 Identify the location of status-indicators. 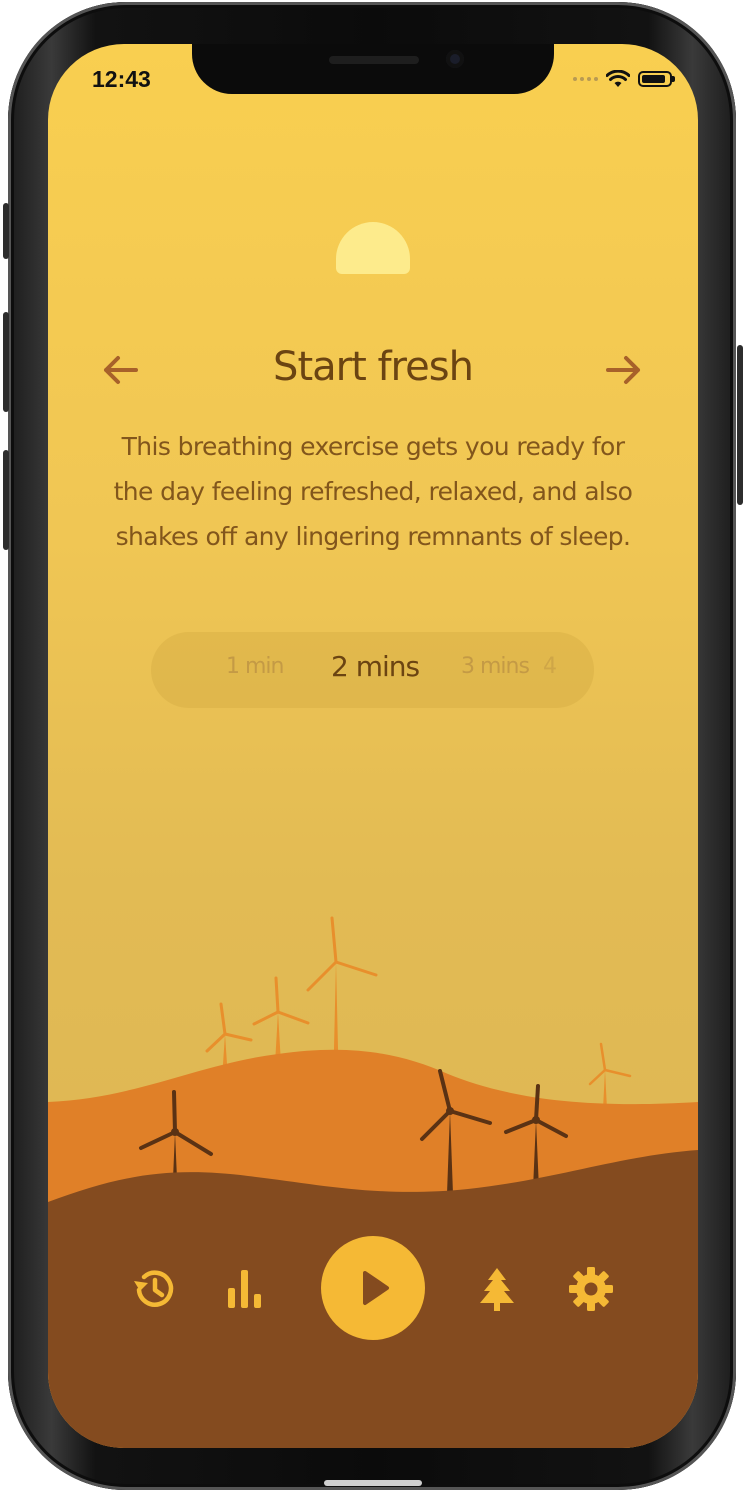
(624, 79).